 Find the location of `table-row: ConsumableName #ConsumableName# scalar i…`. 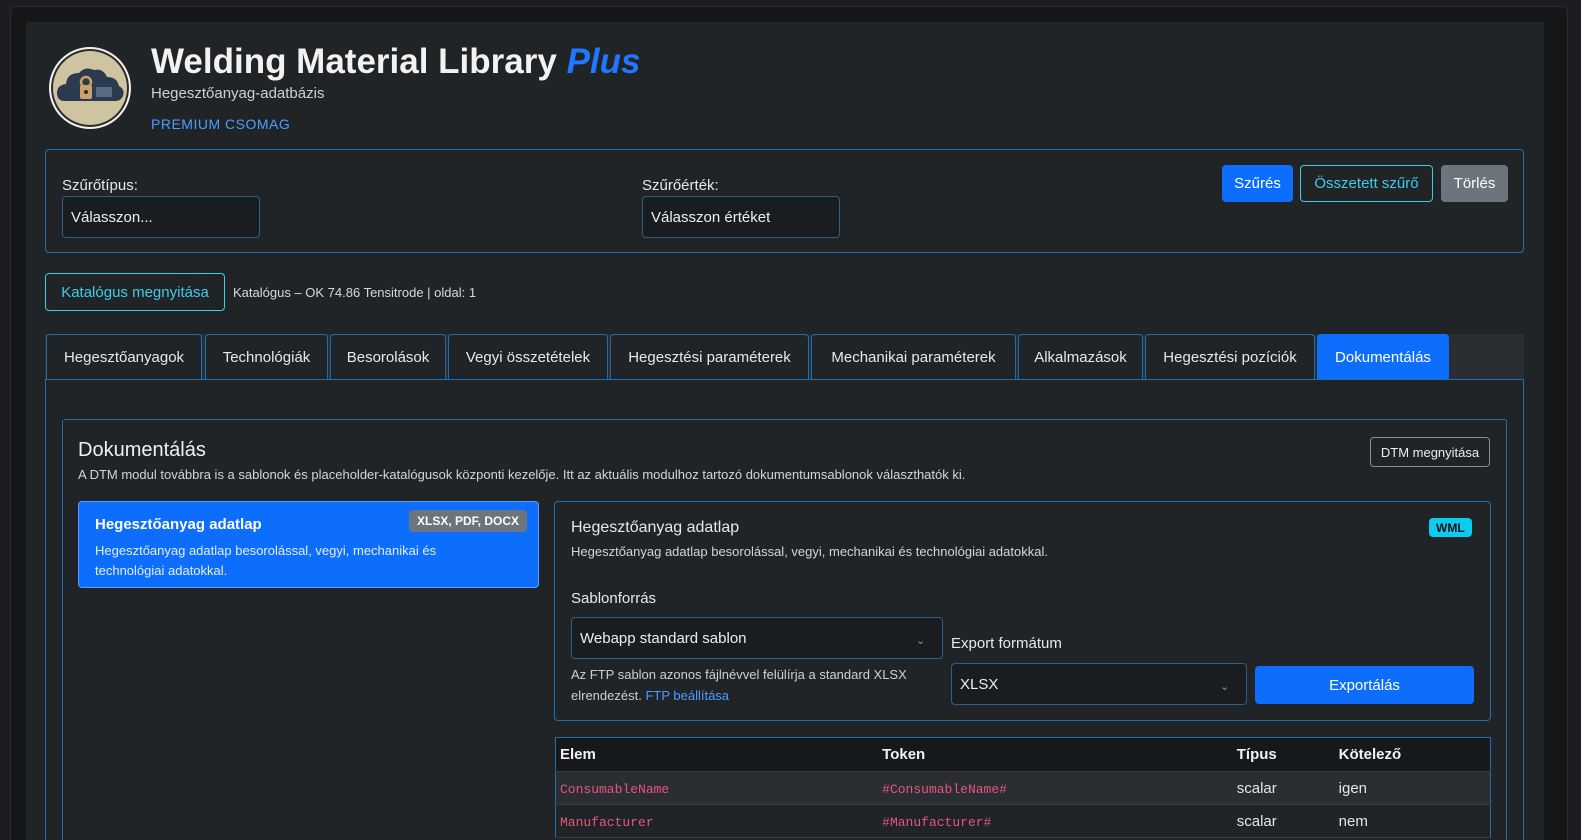

table-row: ConsumableName #ConsumableName# scalar i… is located at coordinates (1023, 788).